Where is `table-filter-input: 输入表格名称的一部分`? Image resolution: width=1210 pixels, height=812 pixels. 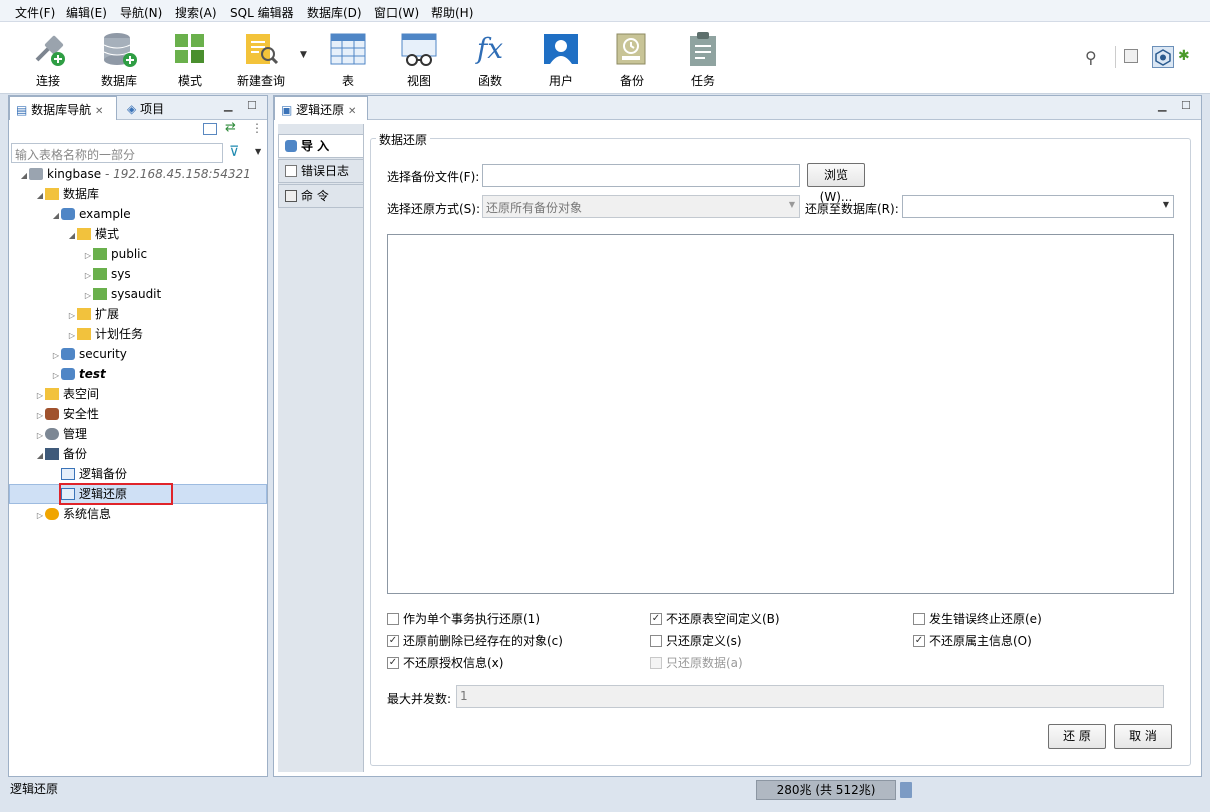
table-filter-input: 输入表格名称的一部分 is located at coordinates (117, 153).